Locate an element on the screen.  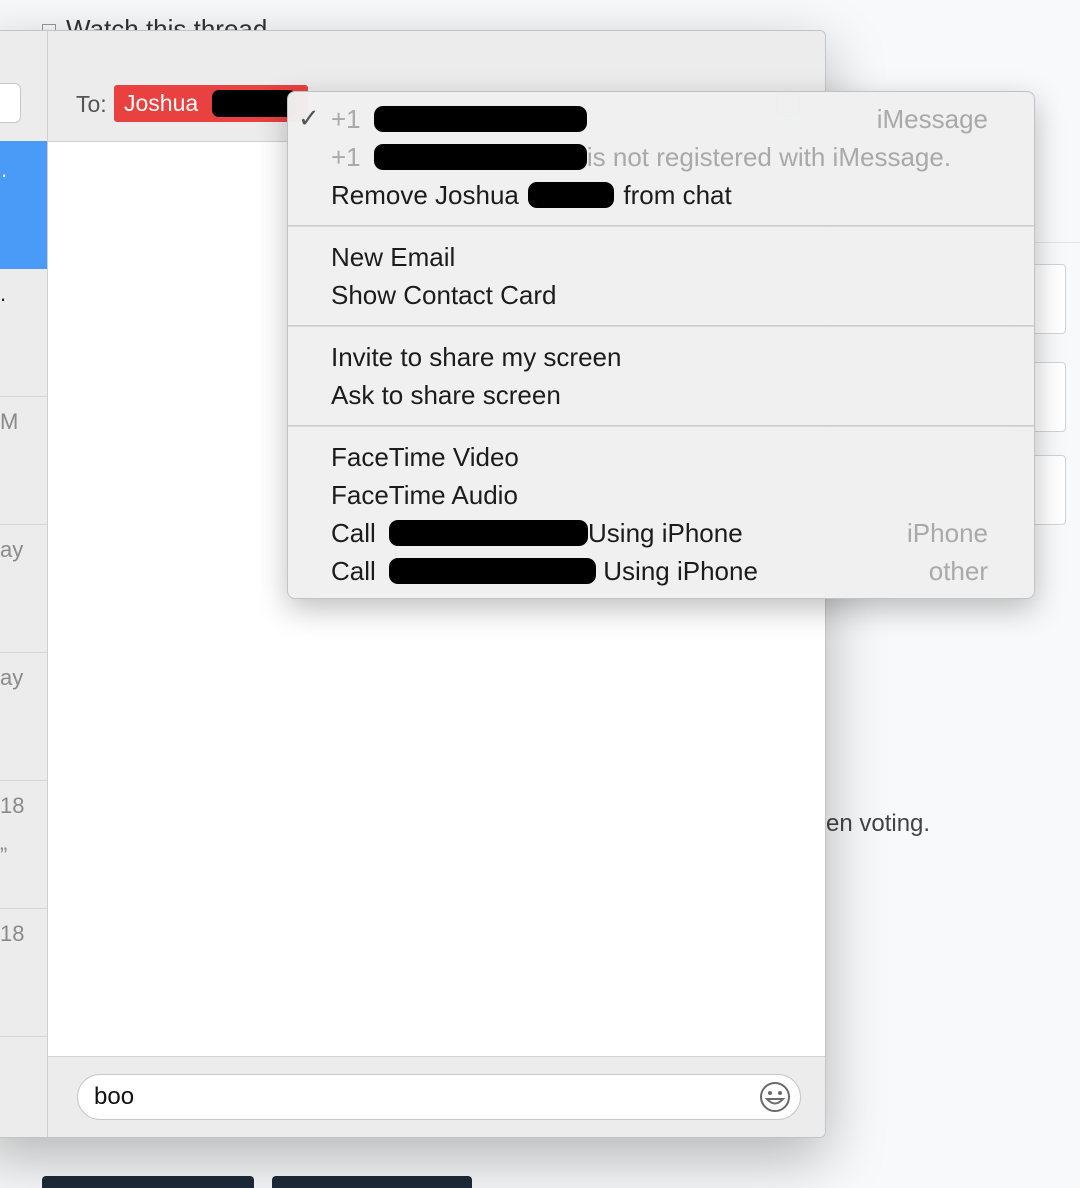
conversation-row: M is located at coordinates (23, 461).